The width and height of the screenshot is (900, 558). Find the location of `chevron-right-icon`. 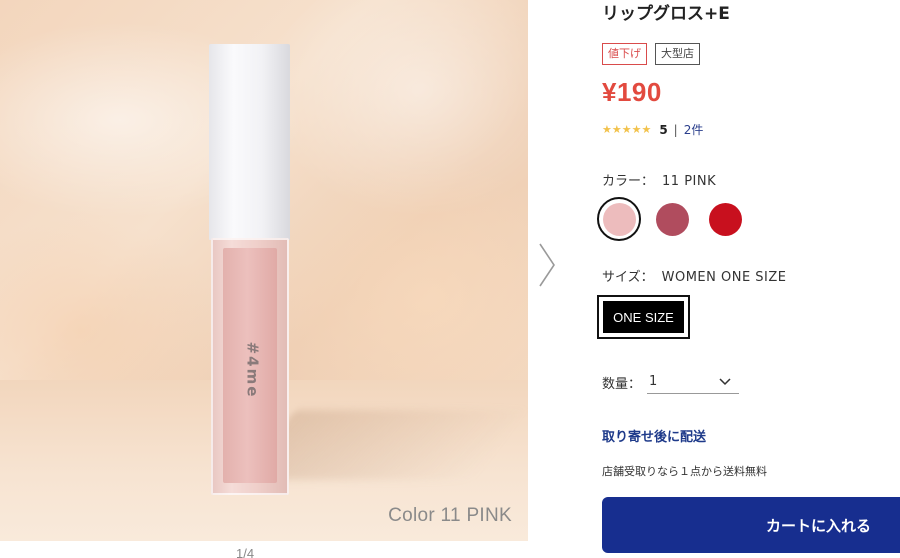

chevron-right-icon is located at coordinates (547, 265).